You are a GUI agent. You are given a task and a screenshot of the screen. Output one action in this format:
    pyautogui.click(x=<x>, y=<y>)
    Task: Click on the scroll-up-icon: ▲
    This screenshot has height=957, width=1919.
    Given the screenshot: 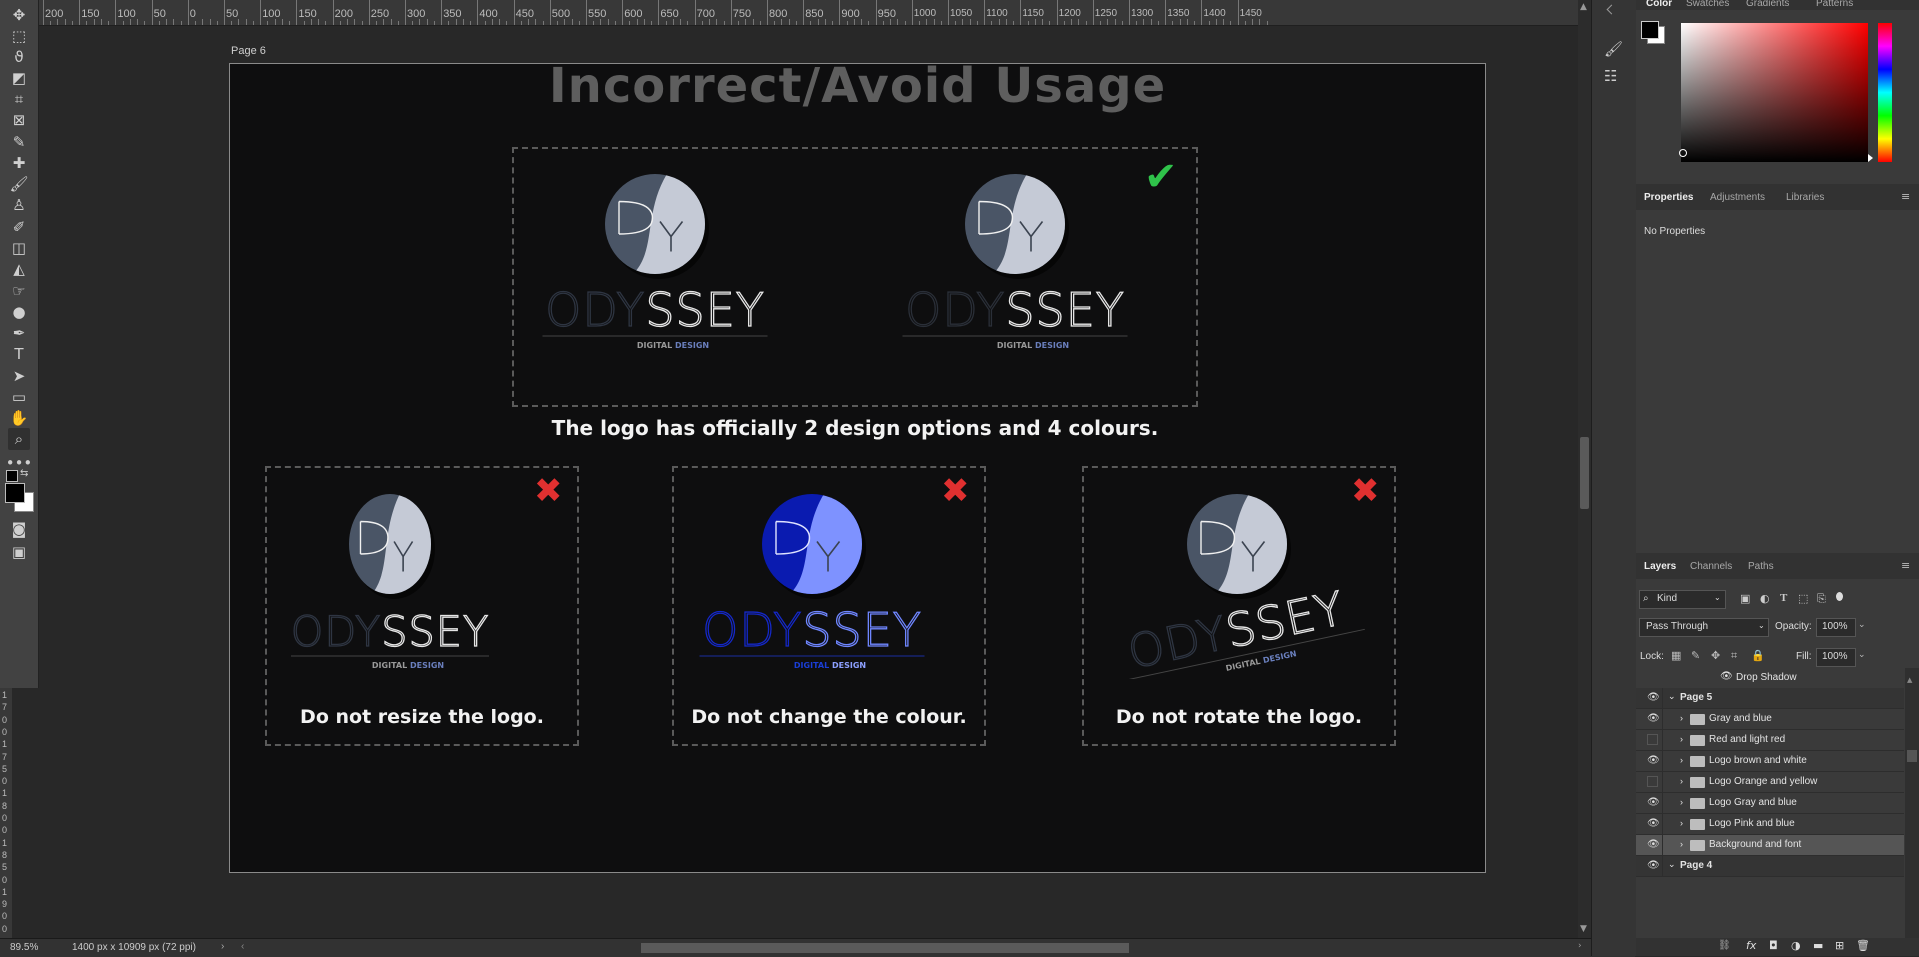 What is the action you would take?
    pyautogui.click(x=1583, y=7)
    